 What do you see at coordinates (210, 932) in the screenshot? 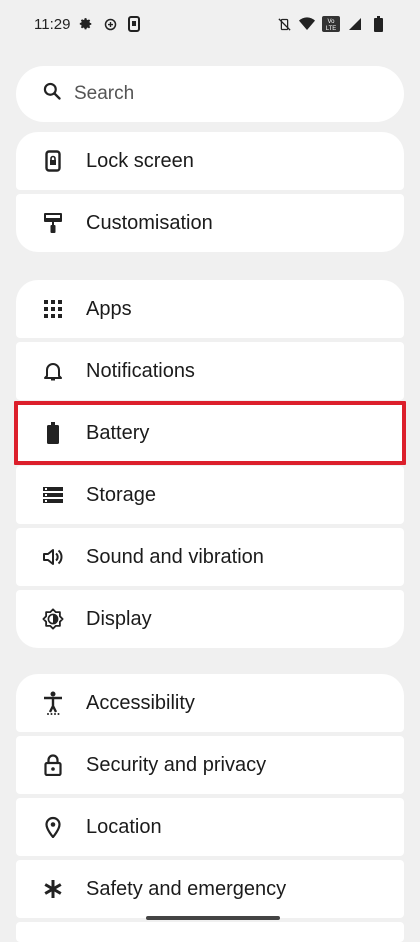
I see `settings-item-partial` at bounding box center [210, 932].